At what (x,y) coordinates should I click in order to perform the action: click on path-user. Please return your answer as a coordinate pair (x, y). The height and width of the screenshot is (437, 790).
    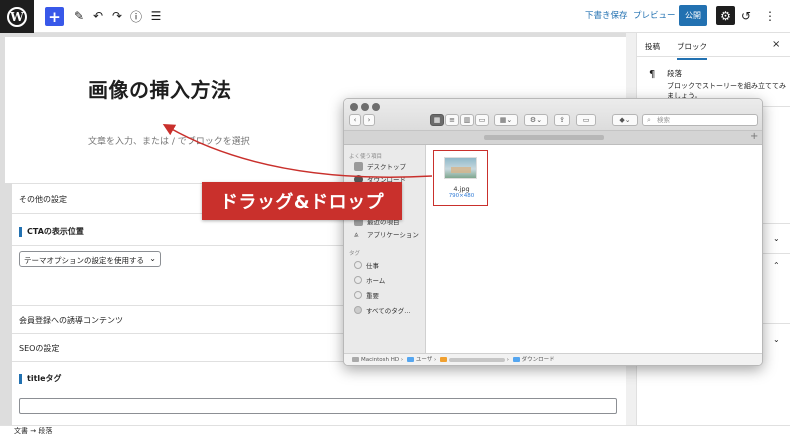
    Looking at the image, I should click on (476, 359).